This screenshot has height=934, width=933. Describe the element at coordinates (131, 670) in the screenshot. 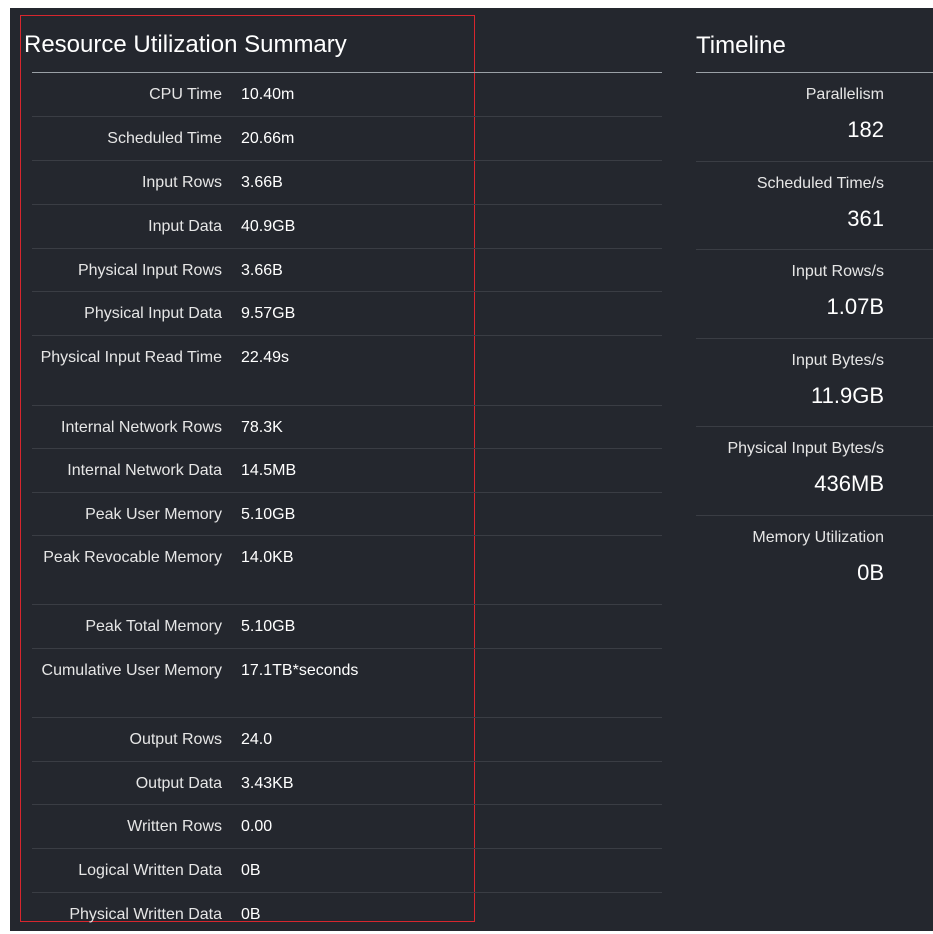

I see `row-label: Cumulative User Memory` at that location.